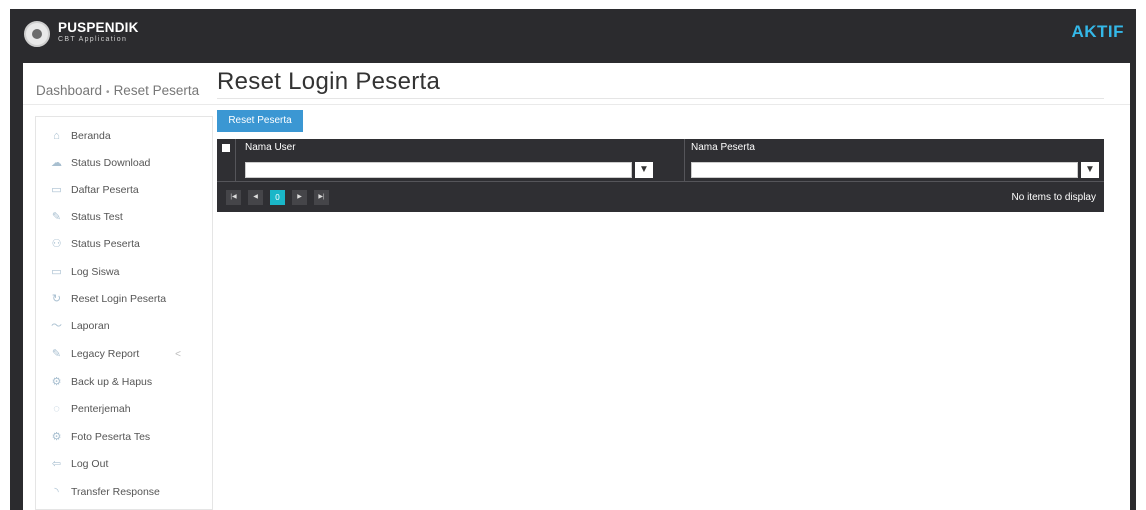 This screenshot has width=1146, height=510. What do you see at coordinates (37, 34) in the screenshot?
I see `puspendik-logo-icon` at bounding box center [37, 34].